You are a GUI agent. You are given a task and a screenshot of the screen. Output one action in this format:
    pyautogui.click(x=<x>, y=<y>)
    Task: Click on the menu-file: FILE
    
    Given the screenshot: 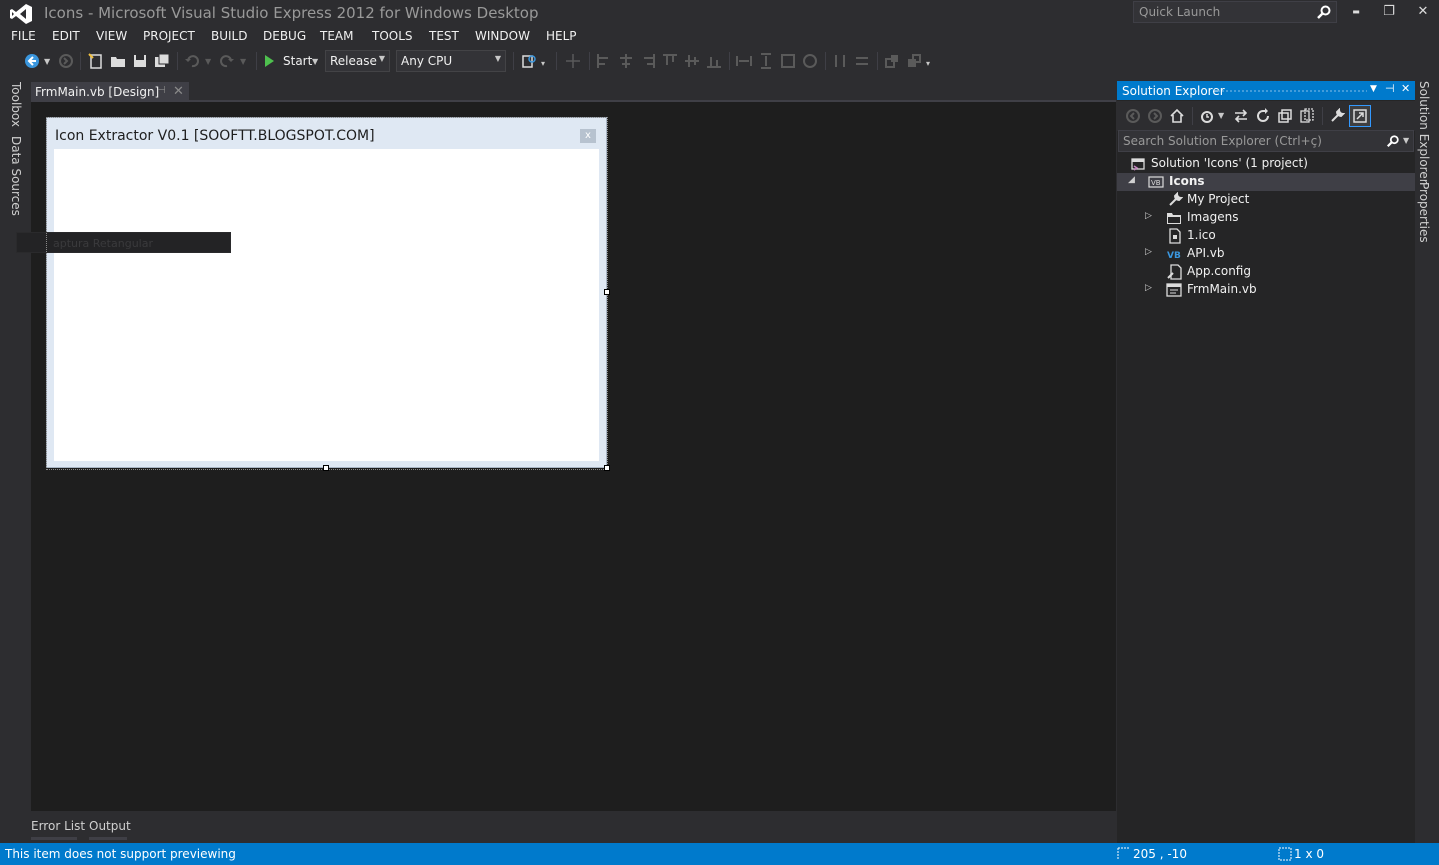 What is the action you would take?
    pyautogui.click(x=23, y=36)
    